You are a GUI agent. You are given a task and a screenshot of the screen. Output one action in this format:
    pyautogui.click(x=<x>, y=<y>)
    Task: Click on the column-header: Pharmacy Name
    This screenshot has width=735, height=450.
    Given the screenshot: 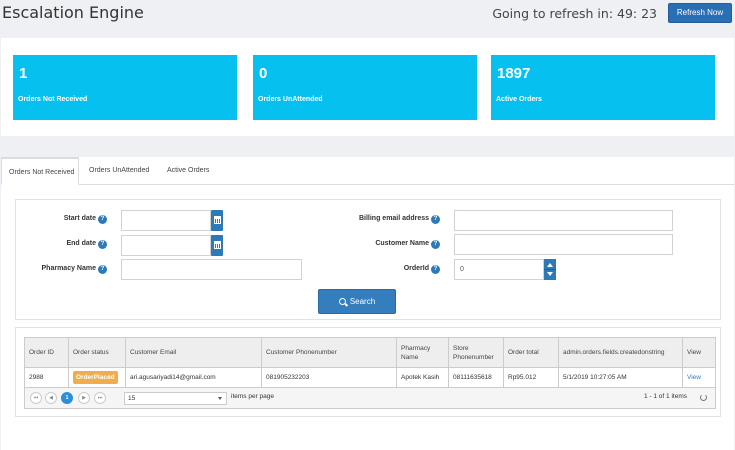 What is the action you would take?
    pyautogui.click(x=423, y=352)
    